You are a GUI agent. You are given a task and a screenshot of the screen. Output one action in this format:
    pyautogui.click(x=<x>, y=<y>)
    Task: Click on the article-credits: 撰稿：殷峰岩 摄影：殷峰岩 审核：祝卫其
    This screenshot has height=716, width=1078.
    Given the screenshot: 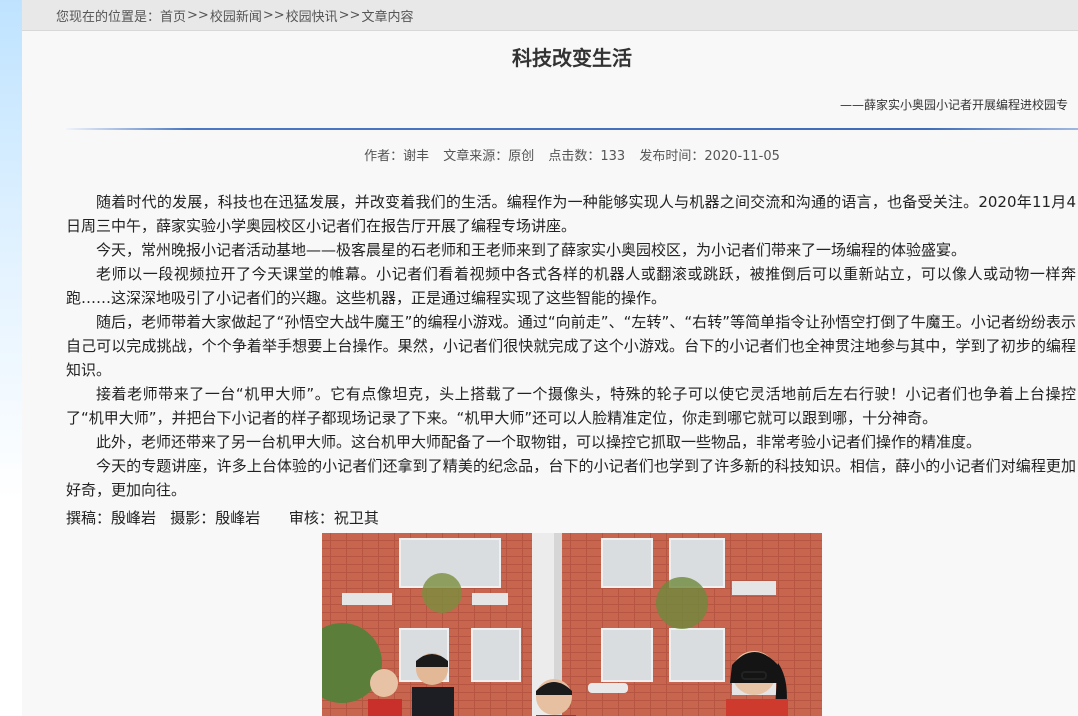 What is the action you would take?
    pyautogui.click(x=222, y=518)
    